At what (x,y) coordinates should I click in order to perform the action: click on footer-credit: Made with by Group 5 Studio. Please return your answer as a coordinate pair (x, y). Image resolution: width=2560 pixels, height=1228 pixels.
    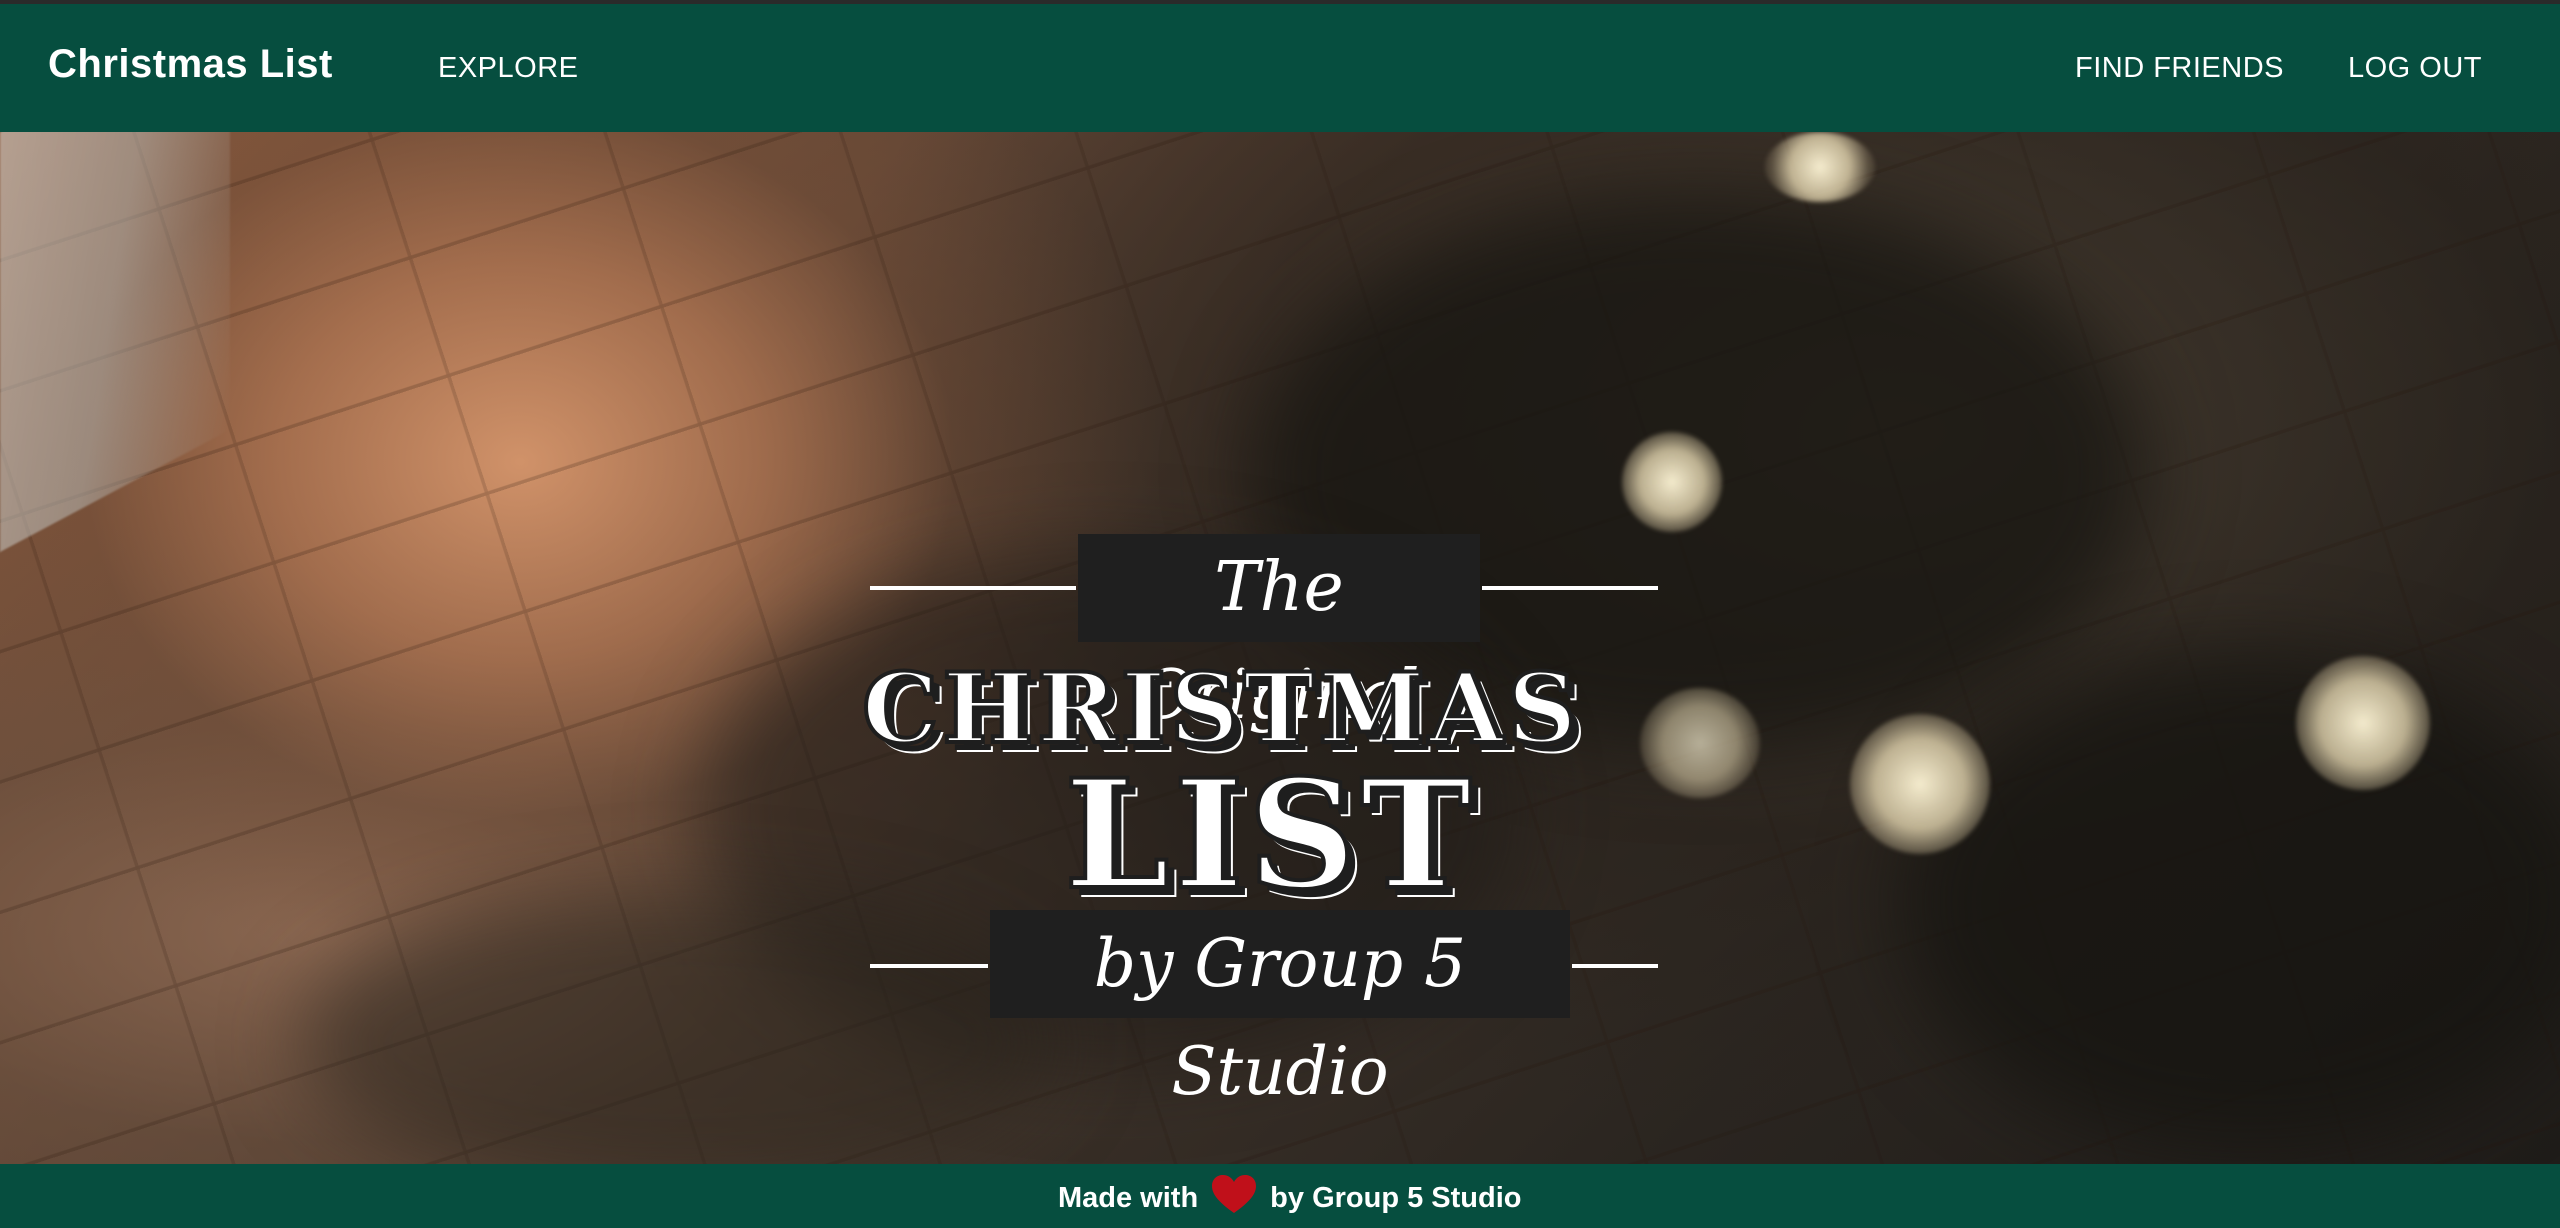
    Looking at the image, I should click on (1290, 1196).